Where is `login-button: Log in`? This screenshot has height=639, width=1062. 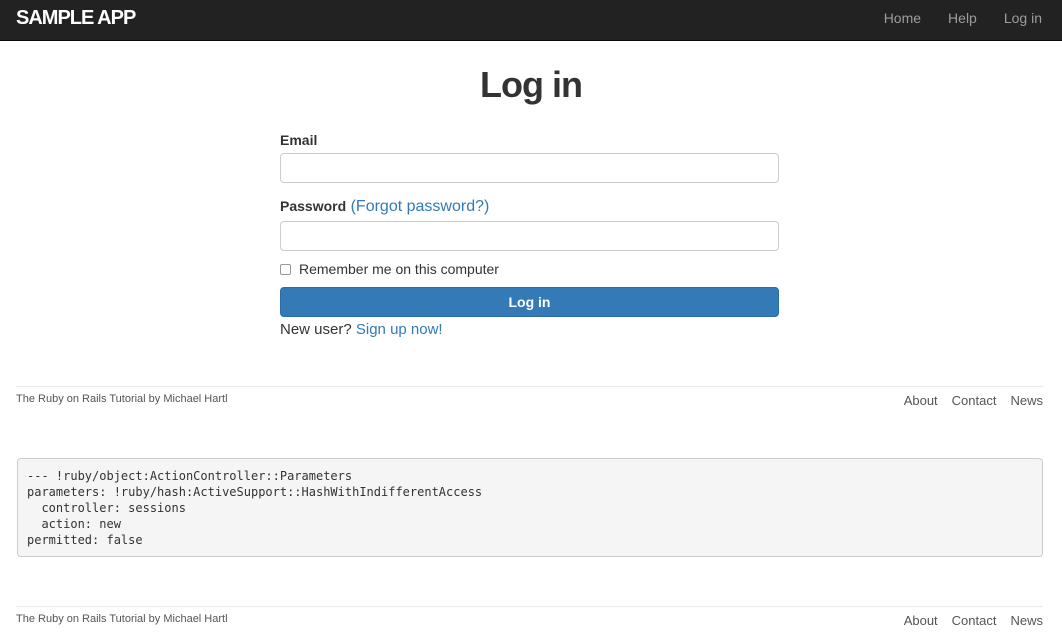 login-button: Log in is located at coordinates (529, 302).